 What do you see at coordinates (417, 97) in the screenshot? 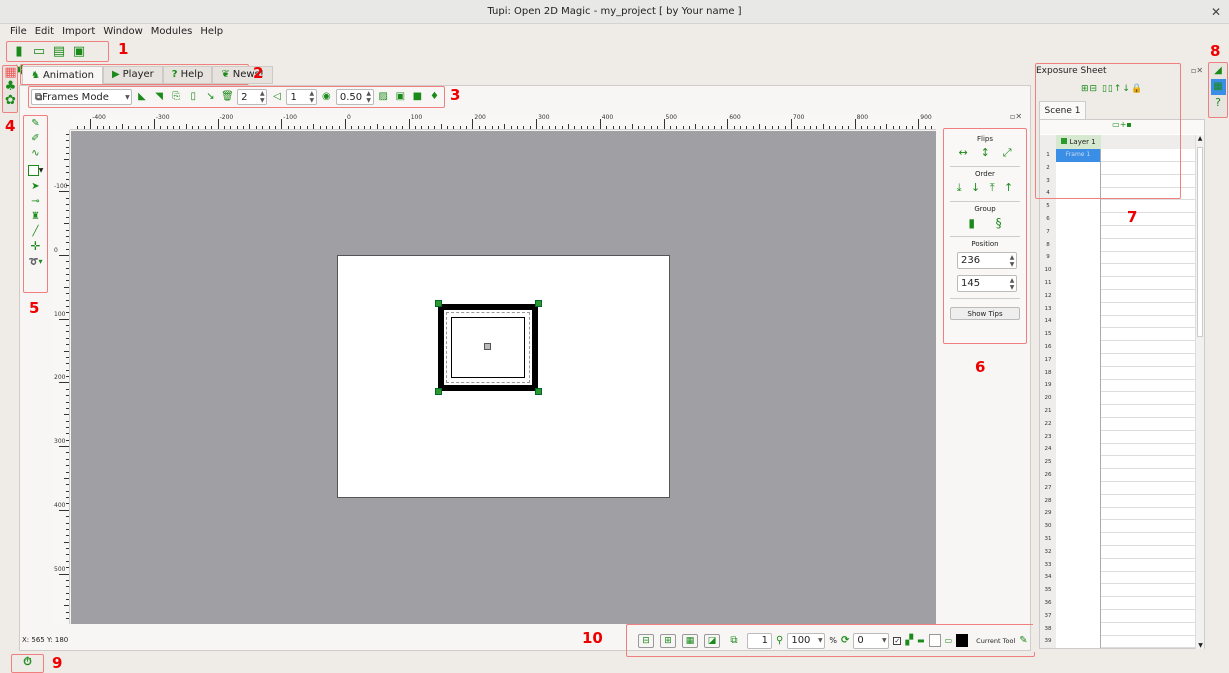
I see `camera-icon: ■` at bounding box center [417, 97].